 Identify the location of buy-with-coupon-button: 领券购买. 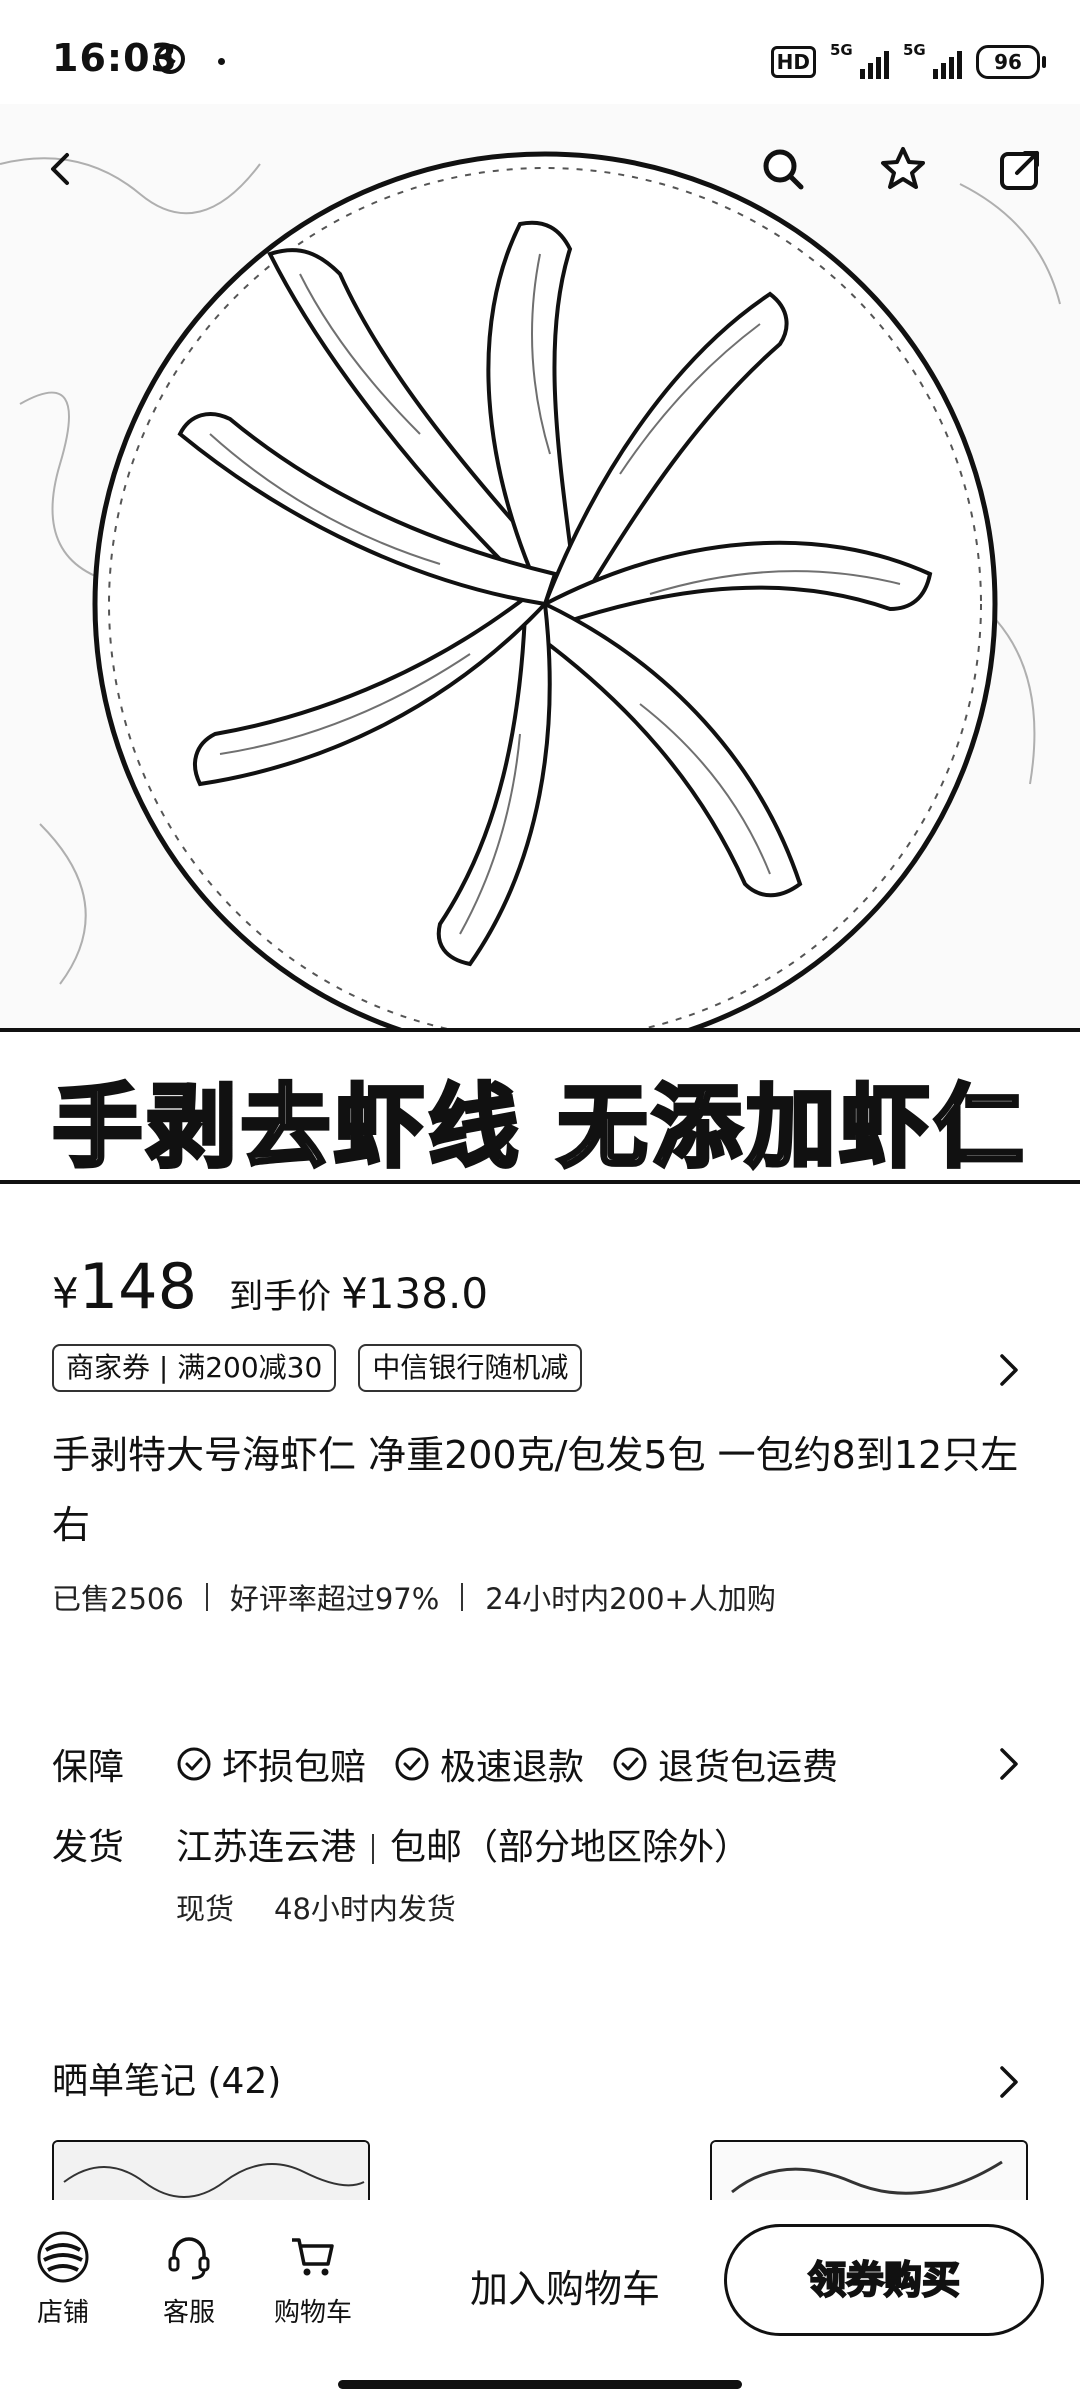
(884, 2280).